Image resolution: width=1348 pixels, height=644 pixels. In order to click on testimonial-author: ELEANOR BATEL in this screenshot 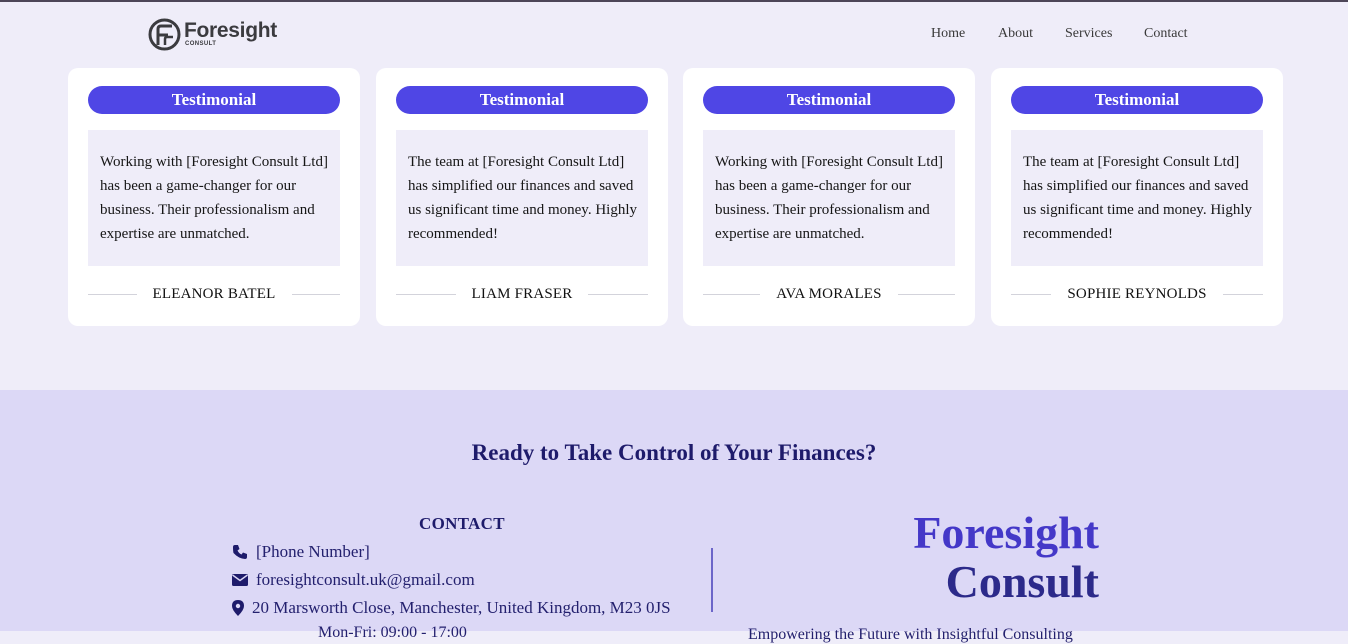, I will do `click(214, 294)`.